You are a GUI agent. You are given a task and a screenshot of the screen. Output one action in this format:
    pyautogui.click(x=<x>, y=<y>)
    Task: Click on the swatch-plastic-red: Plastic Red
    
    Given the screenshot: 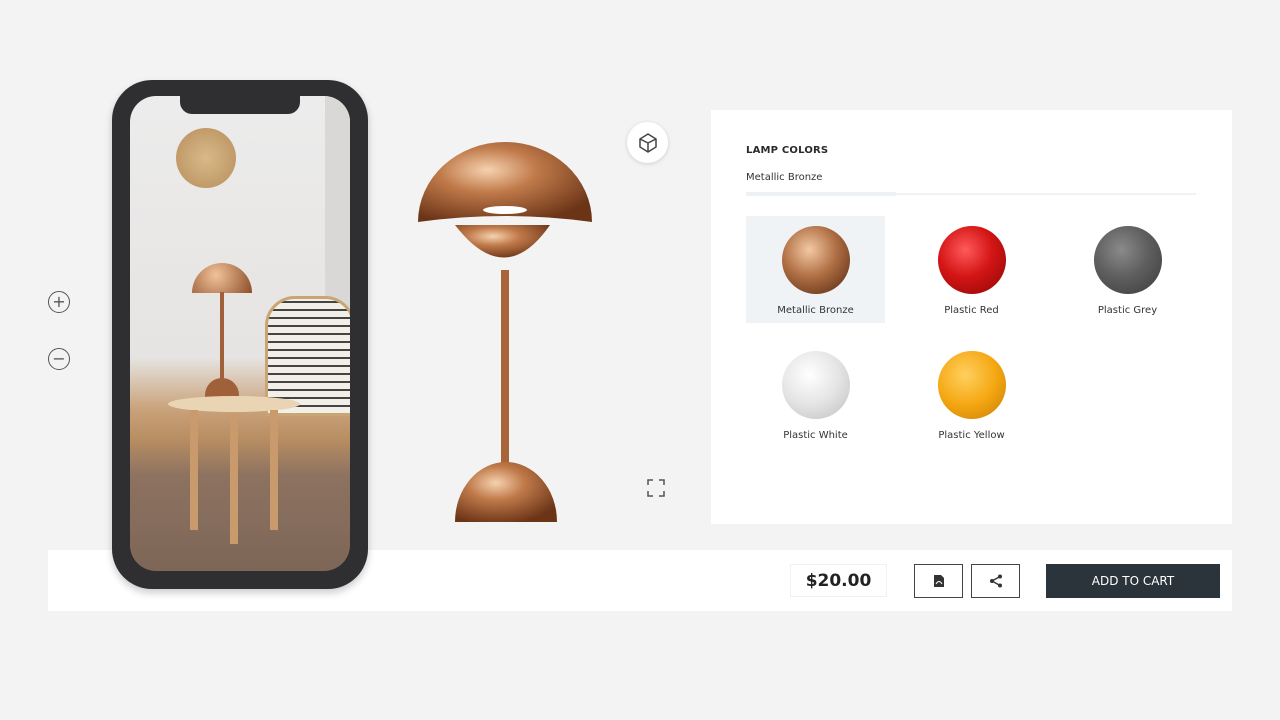 What is the action you would take?
    pyautogui.click(x=971, y=269)
    